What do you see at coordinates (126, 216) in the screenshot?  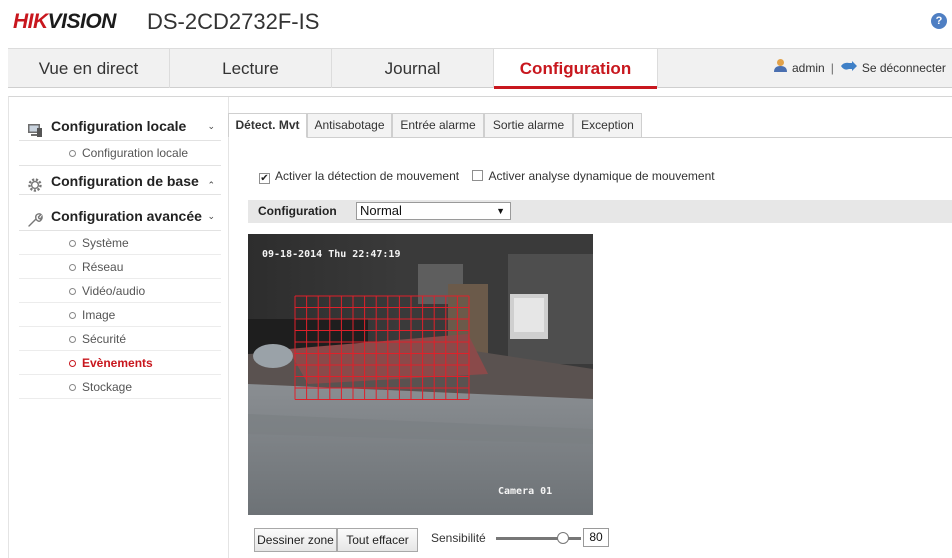 I see `sidebar-section-label: Configuration avancée` at bounding box center [126, 216].